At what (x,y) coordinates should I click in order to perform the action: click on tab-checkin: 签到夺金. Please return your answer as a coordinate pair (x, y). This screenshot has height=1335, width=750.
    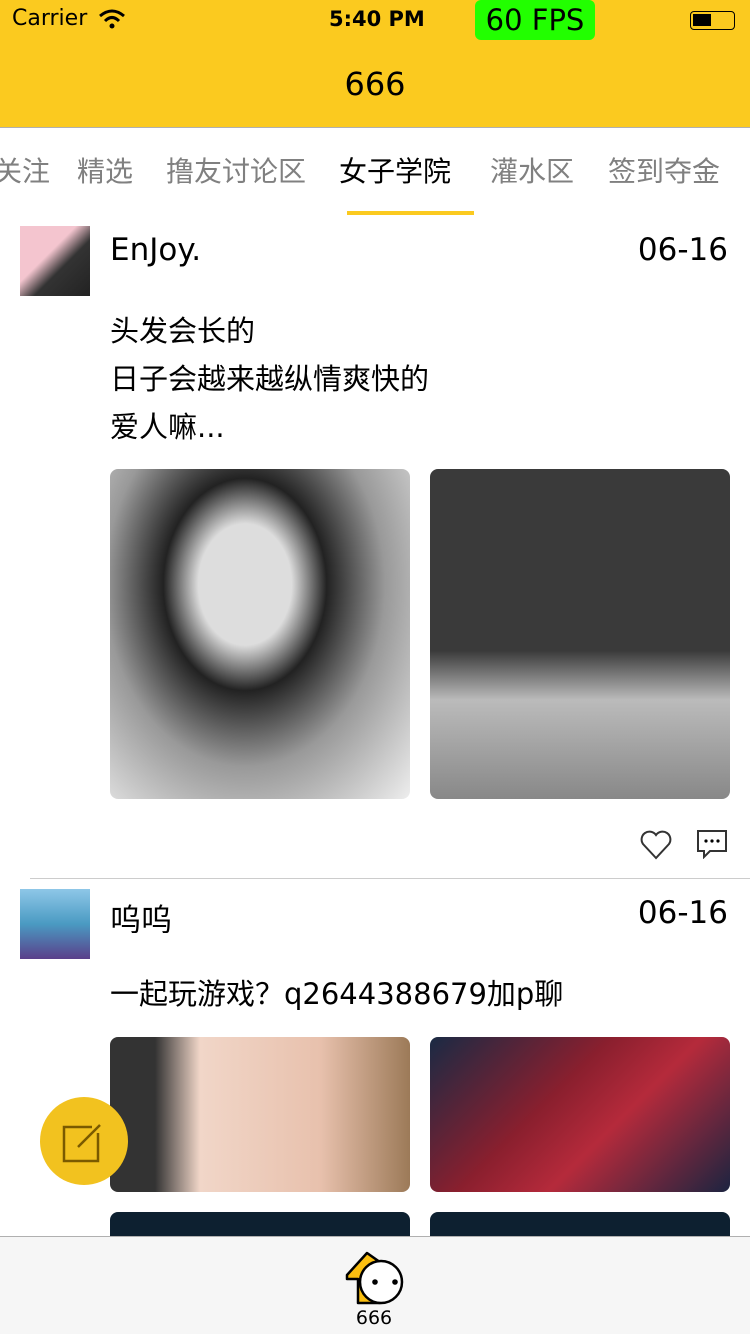
    Looking at the image, I should click on (664, 170).